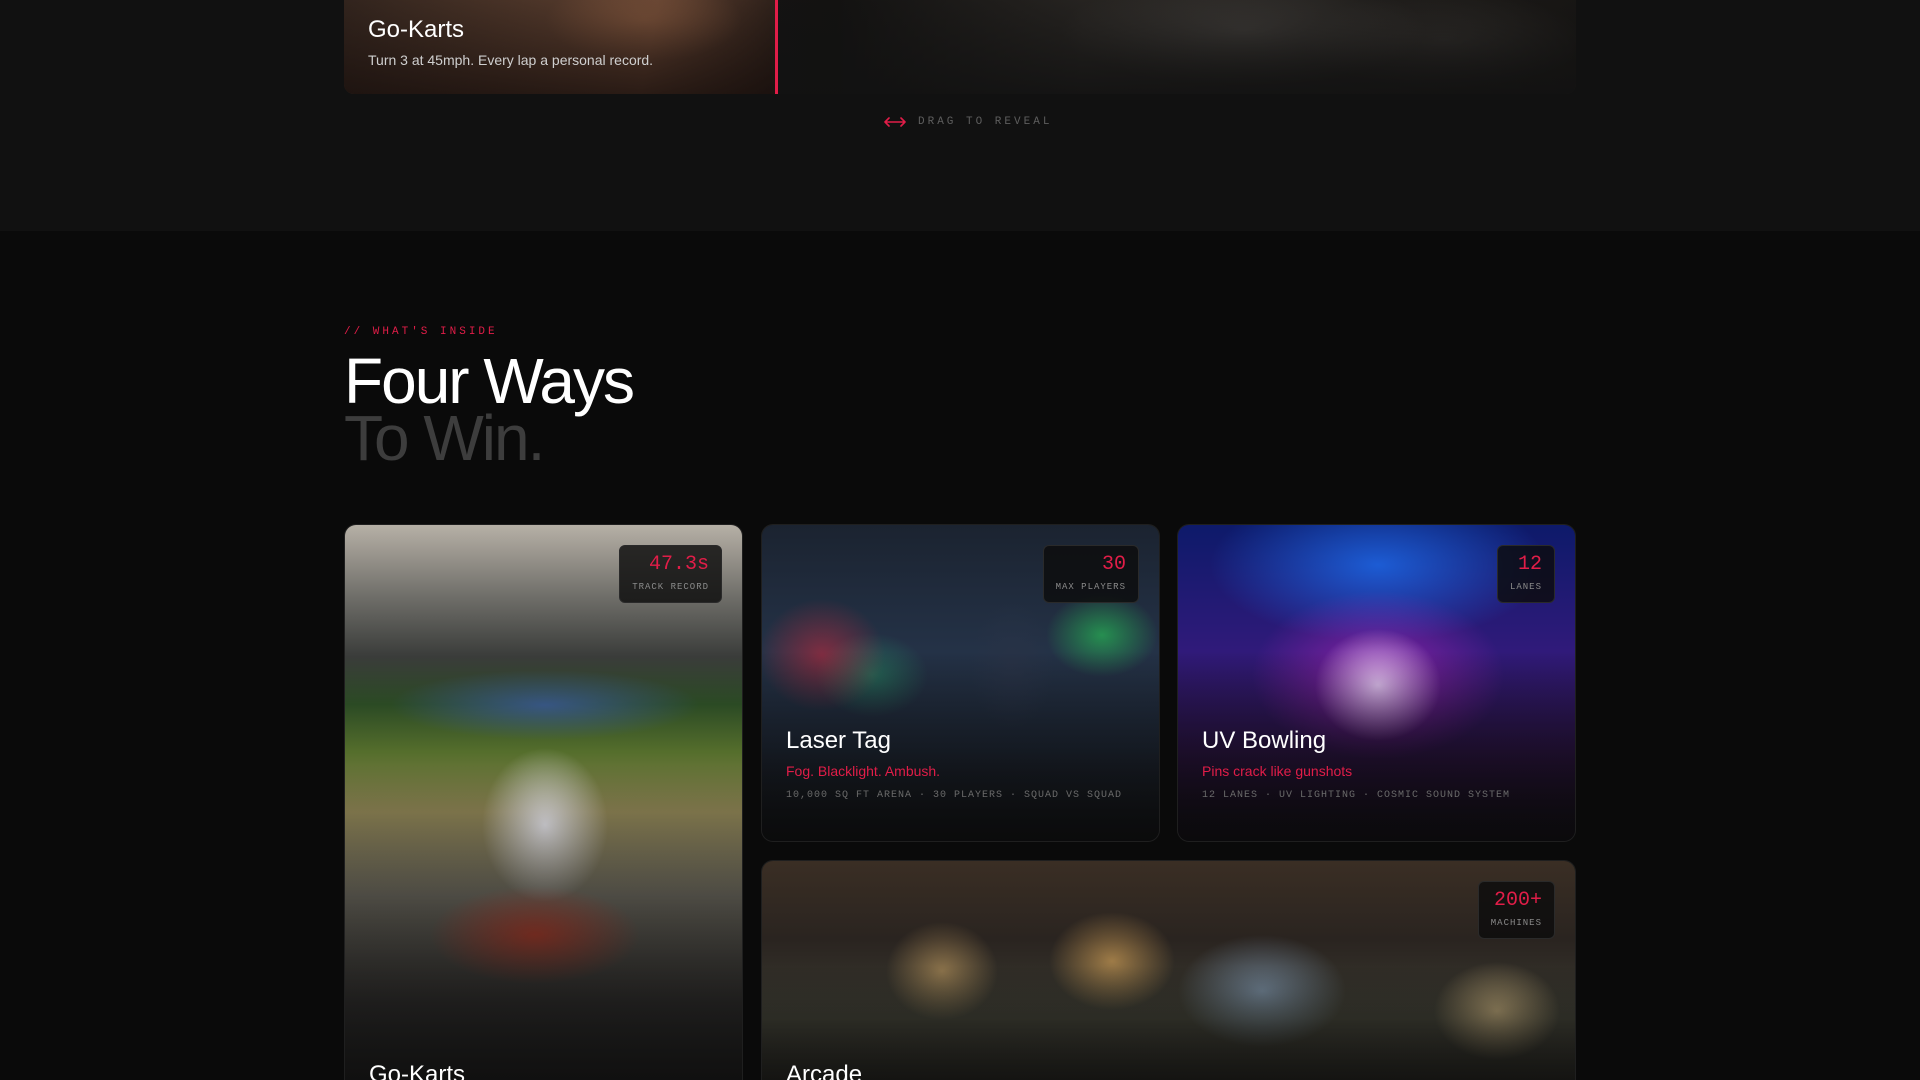  Describe the element at coordinates (824, 1070) in the screenshot. I see `card-title: Arcade` at that location.